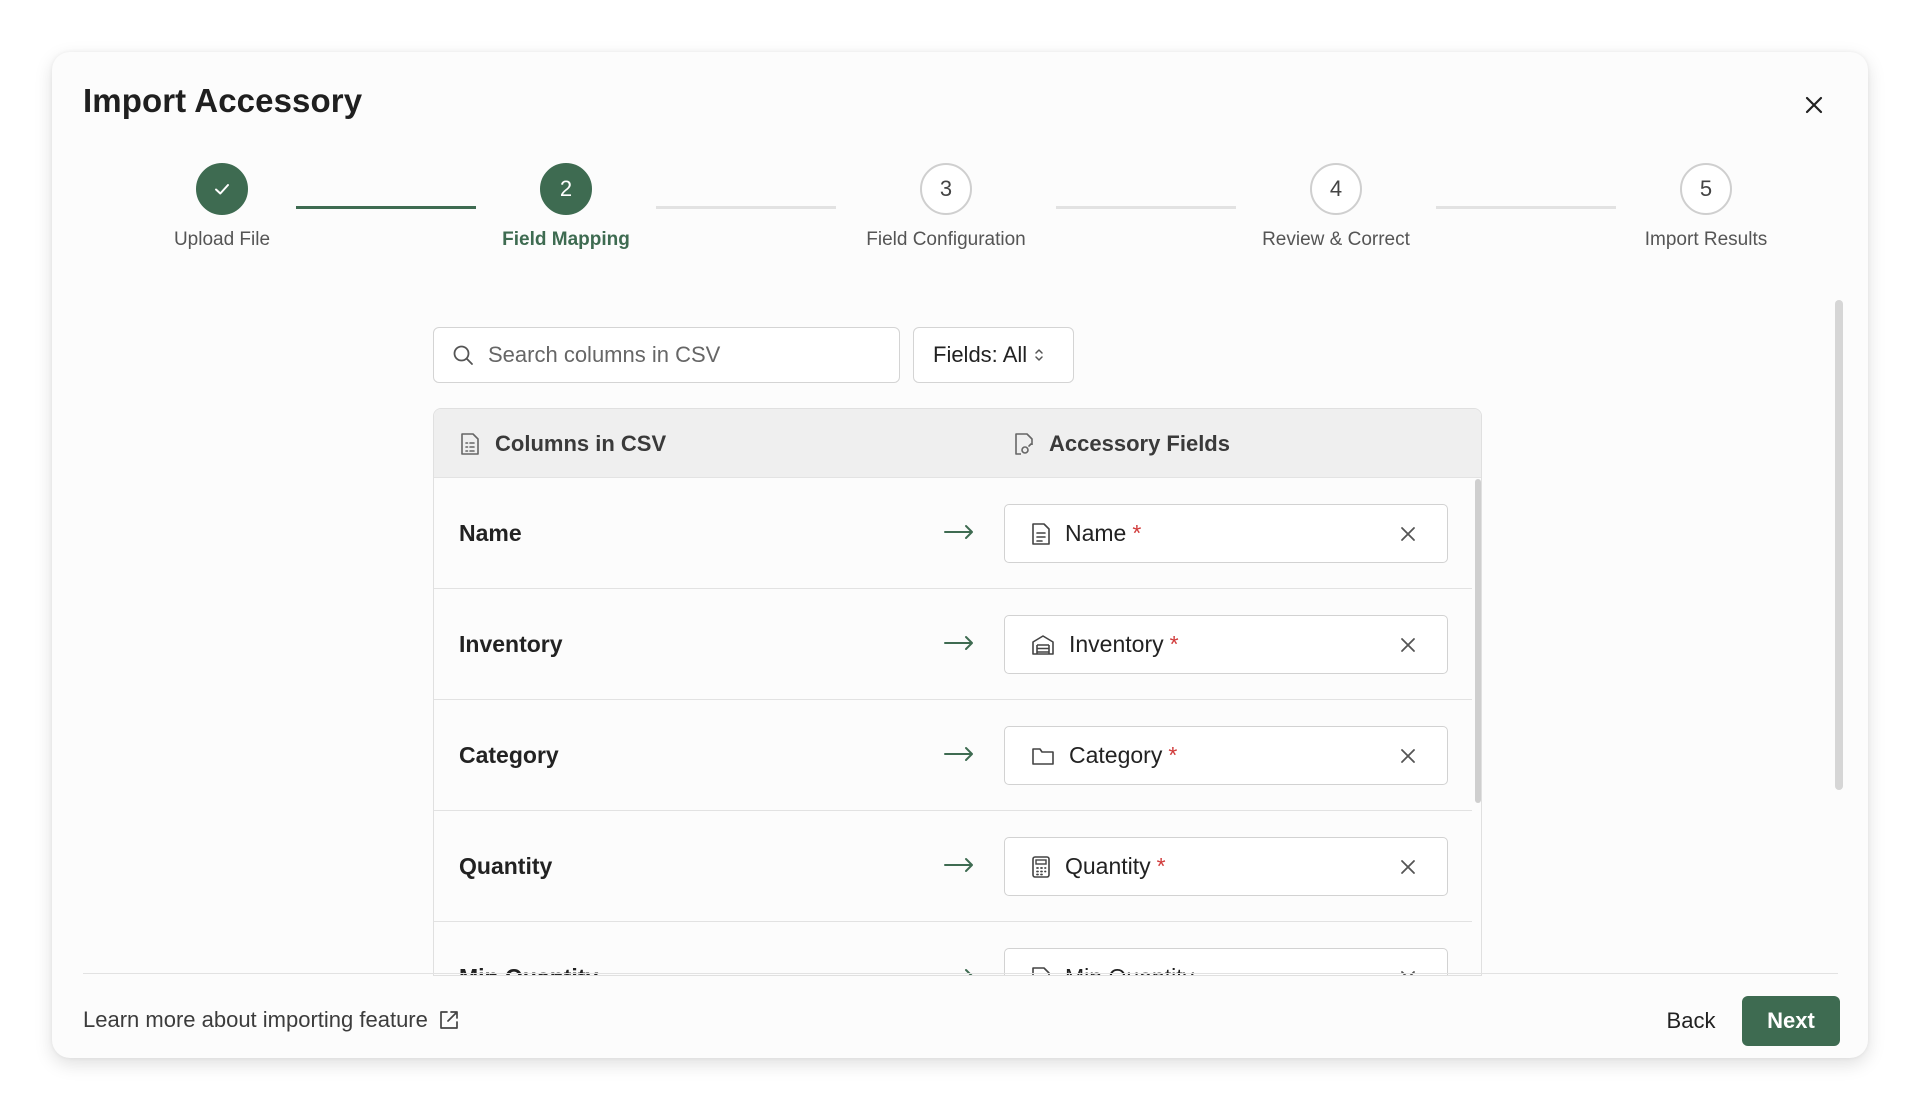 The width and height of the screenshot is (1920, 1109). I want to click on field-select: Name *, so click(1226, 533).